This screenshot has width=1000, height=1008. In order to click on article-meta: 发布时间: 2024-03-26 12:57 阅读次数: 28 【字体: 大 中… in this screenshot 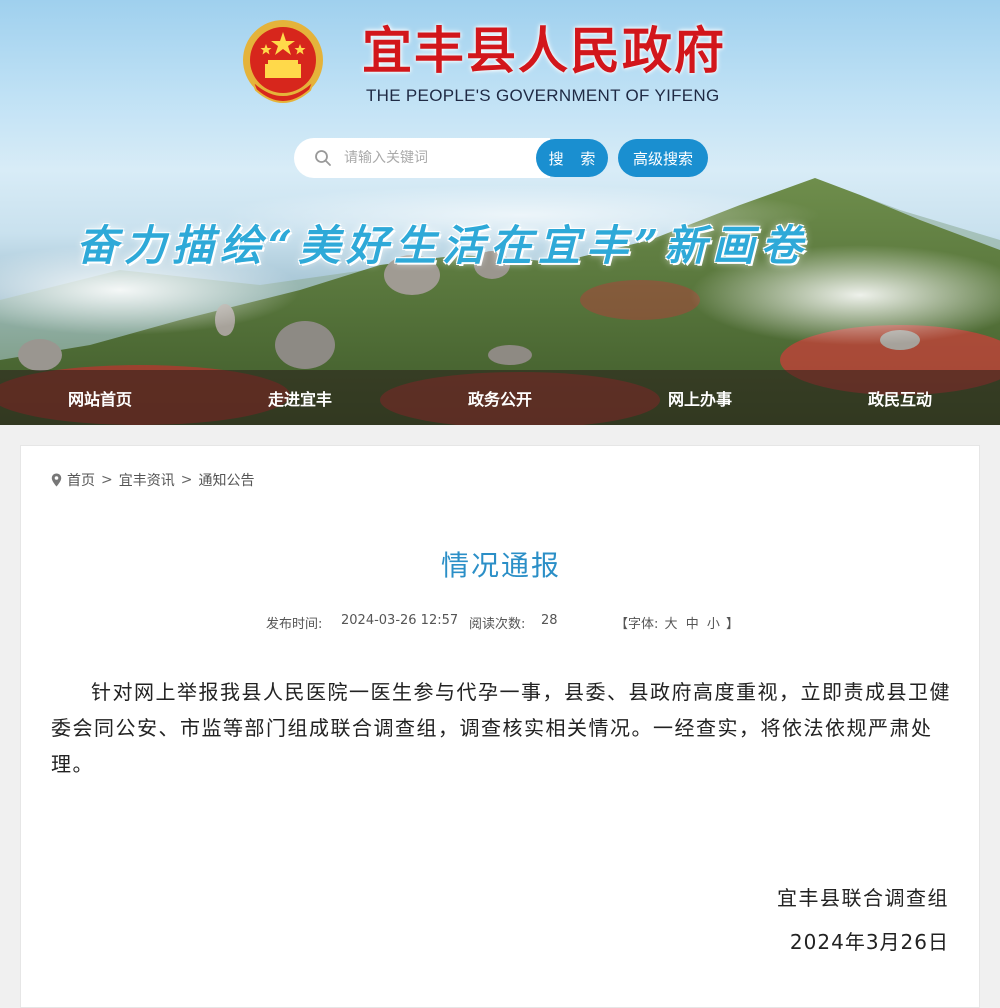, I will do `click(501, 622)`.